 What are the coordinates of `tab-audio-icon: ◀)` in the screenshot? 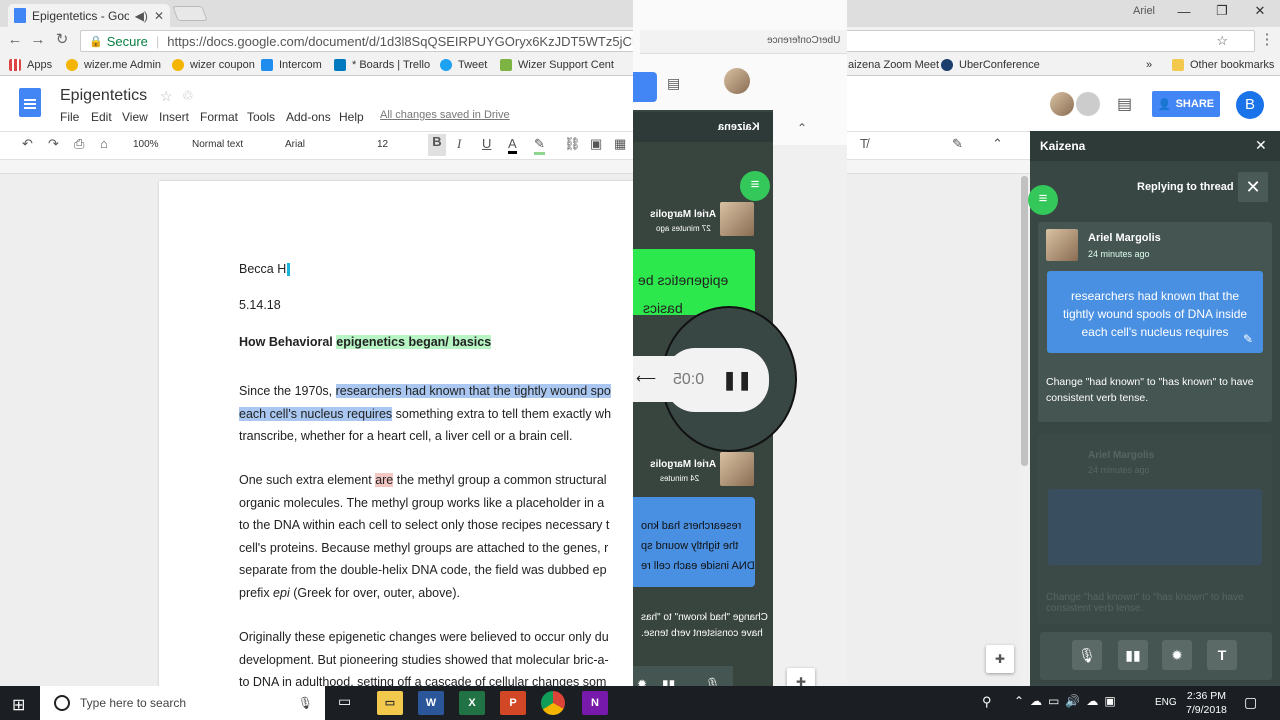 It's located at (141, 16).